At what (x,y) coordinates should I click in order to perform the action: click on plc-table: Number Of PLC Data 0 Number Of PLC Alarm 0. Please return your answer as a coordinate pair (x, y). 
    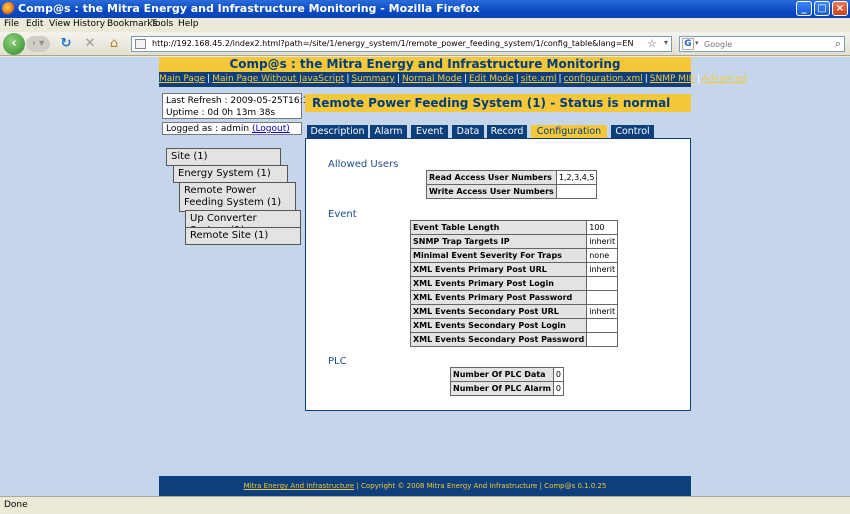
    Looking at the image, I should click on (507, 381).